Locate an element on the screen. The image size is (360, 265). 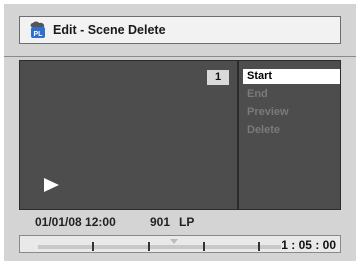
menu-item-delete: Delete is located at coordinates (291, 130).